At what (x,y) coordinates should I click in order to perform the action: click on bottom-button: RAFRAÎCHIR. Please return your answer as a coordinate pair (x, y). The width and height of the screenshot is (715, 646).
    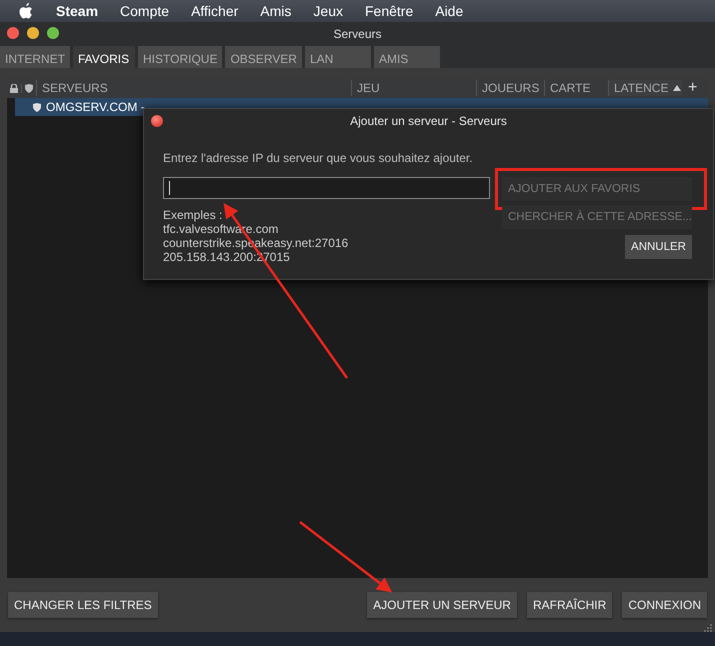
    Looking at the image, I should click on (569, 605).